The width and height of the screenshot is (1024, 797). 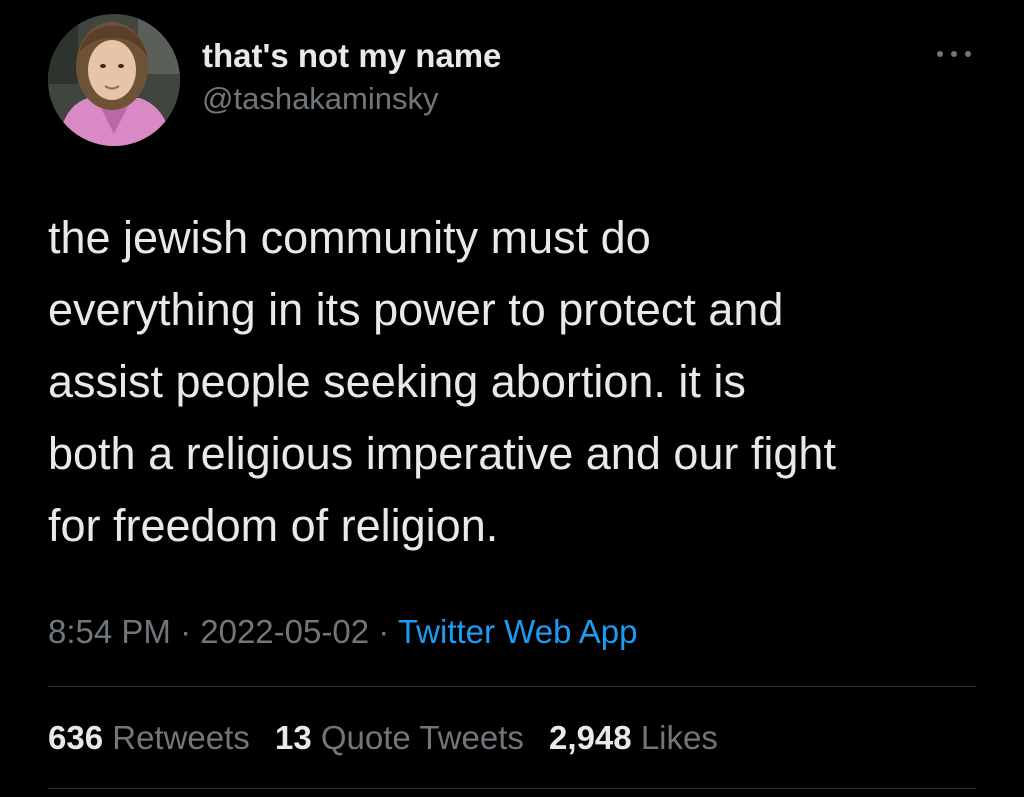 I want to click on avatar-image, so click(x=114, y=80).